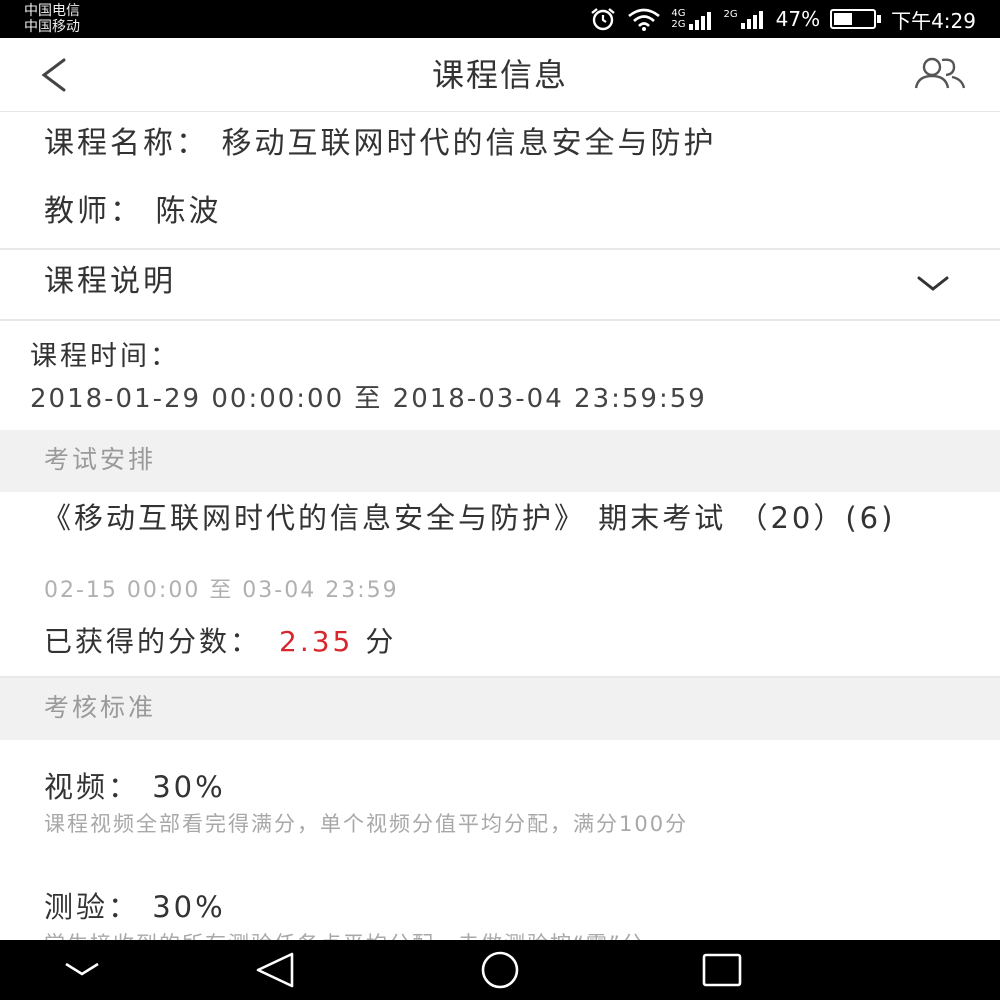  What do you see at coordinates (678, 24) in the screenshot?
I see `network-type-2: 2G` at bounding box center [678, 24].